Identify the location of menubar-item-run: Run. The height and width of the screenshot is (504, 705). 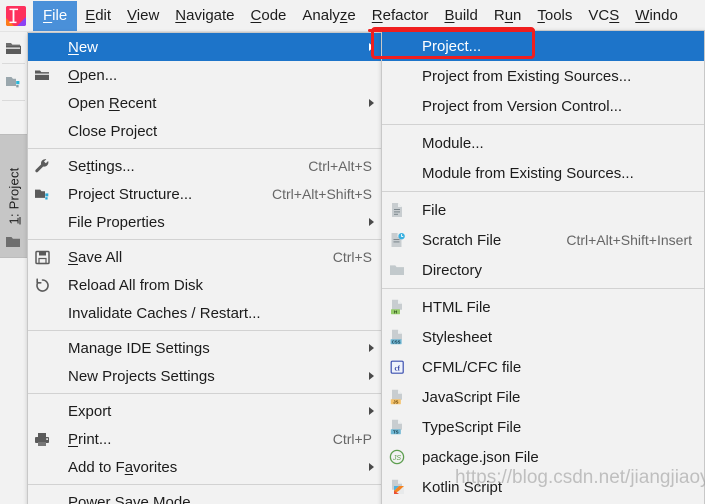
(508, 16).